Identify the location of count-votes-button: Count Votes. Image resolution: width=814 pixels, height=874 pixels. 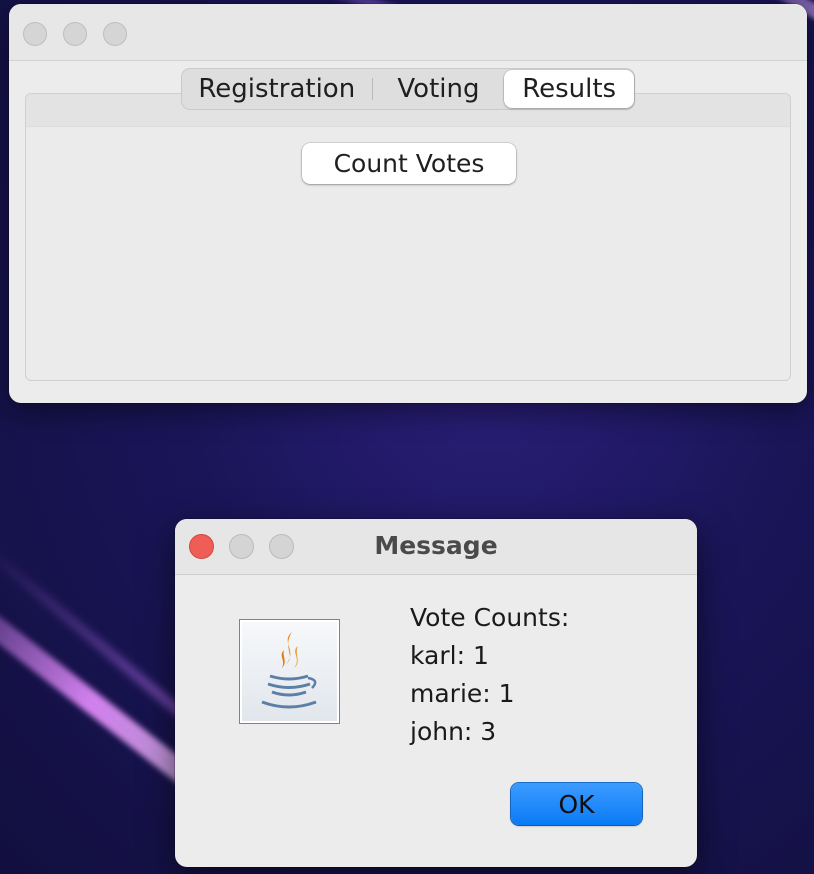
(409, 163).